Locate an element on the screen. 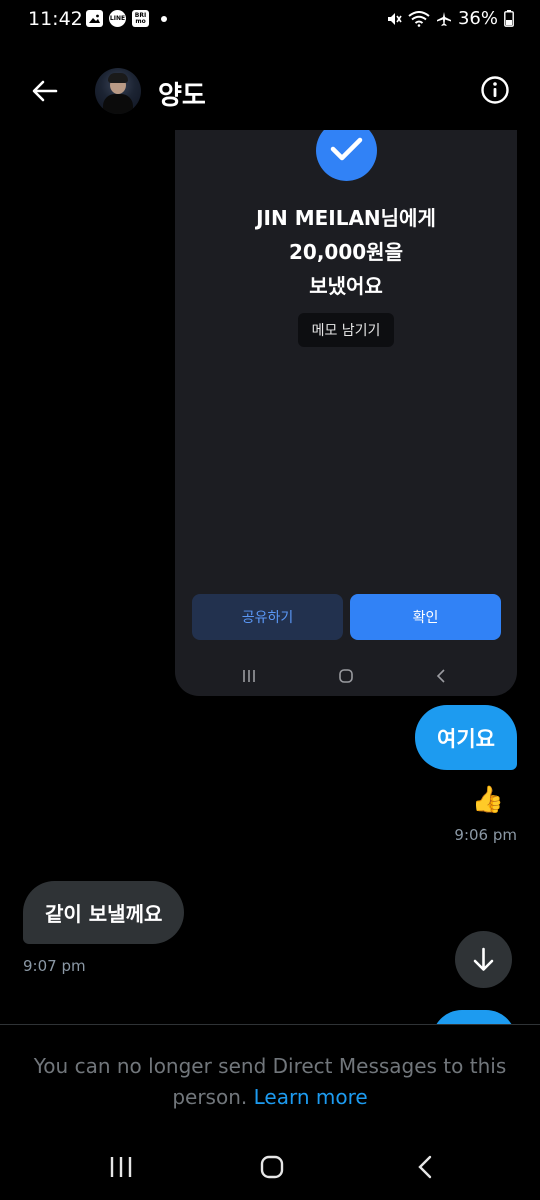 The width and height of the screenshot is (540, 1200). system-status: 36% is located at coordinates (450, 18).